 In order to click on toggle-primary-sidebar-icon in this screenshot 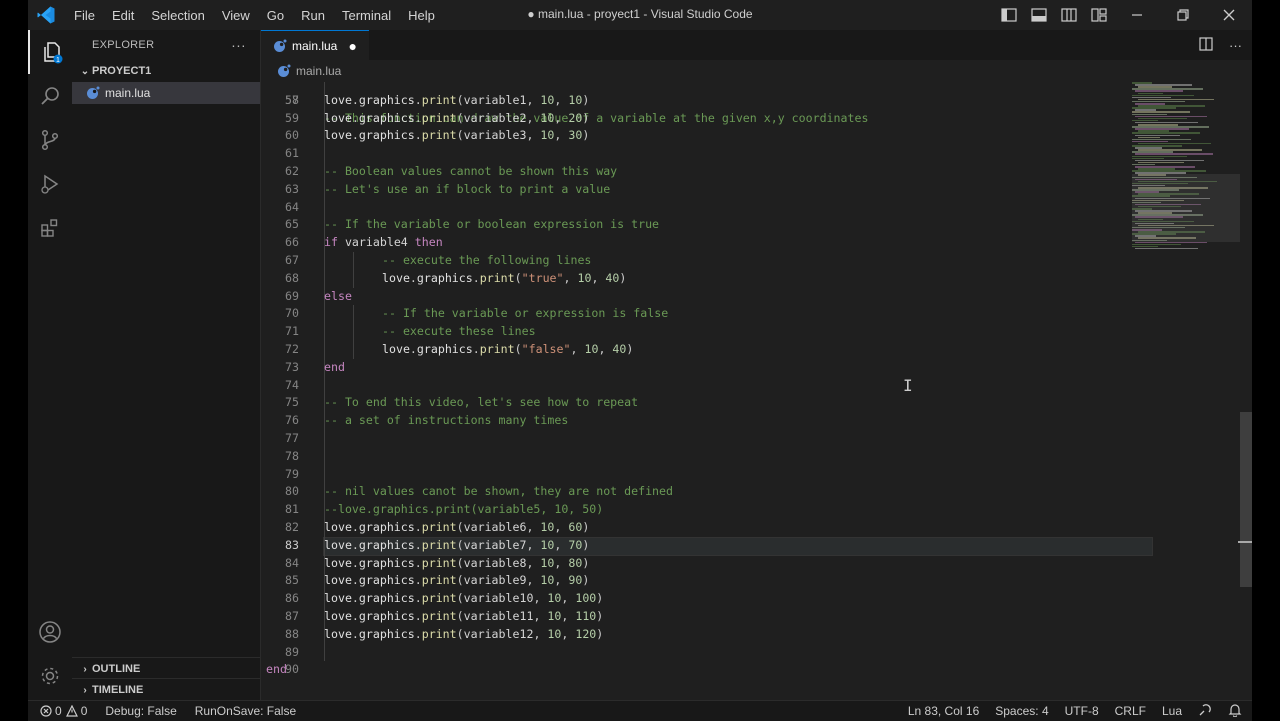, I will do `click(1009, 15)`.